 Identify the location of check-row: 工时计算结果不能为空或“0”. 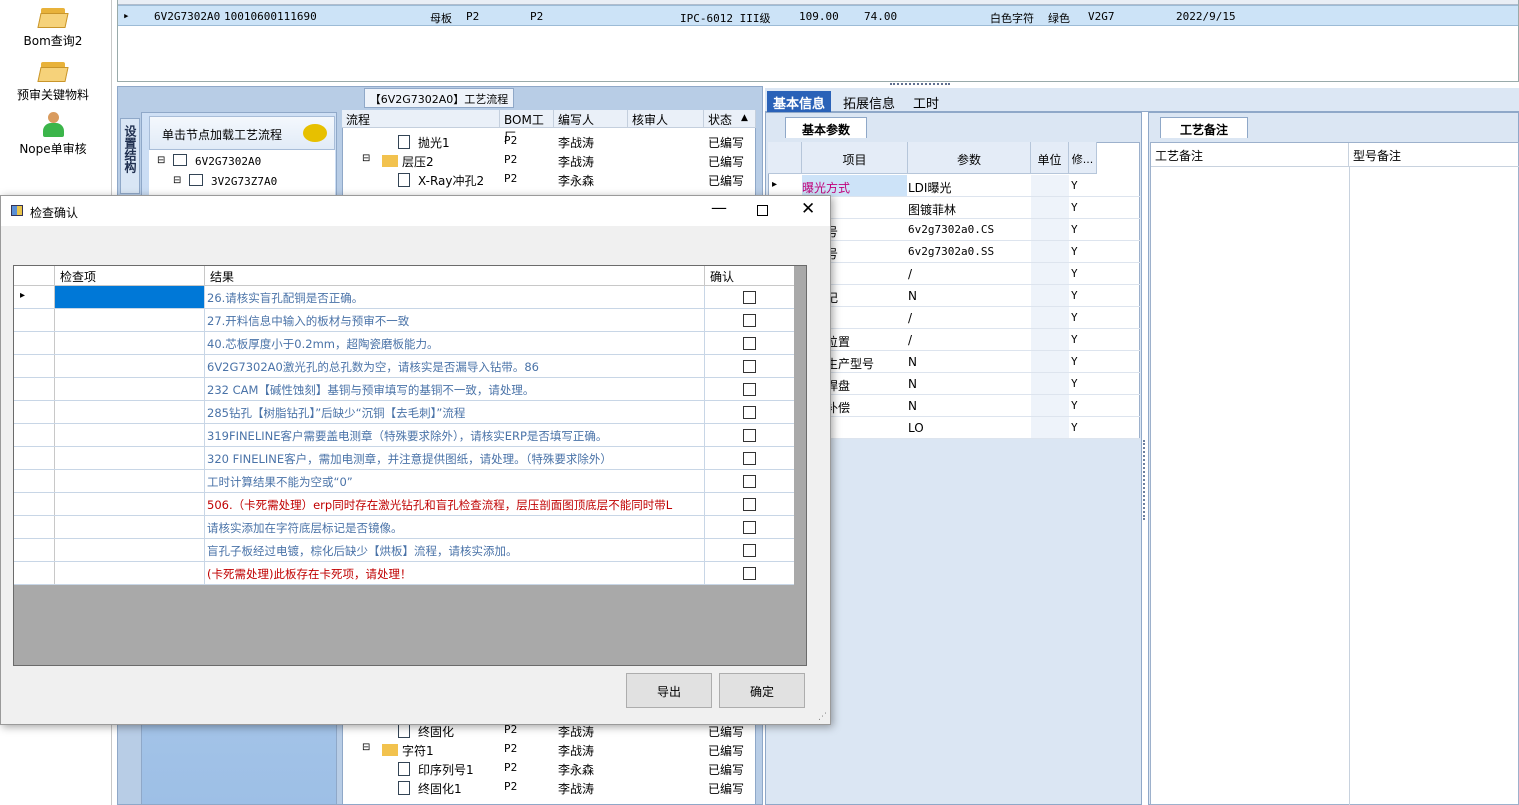
(404, 481).